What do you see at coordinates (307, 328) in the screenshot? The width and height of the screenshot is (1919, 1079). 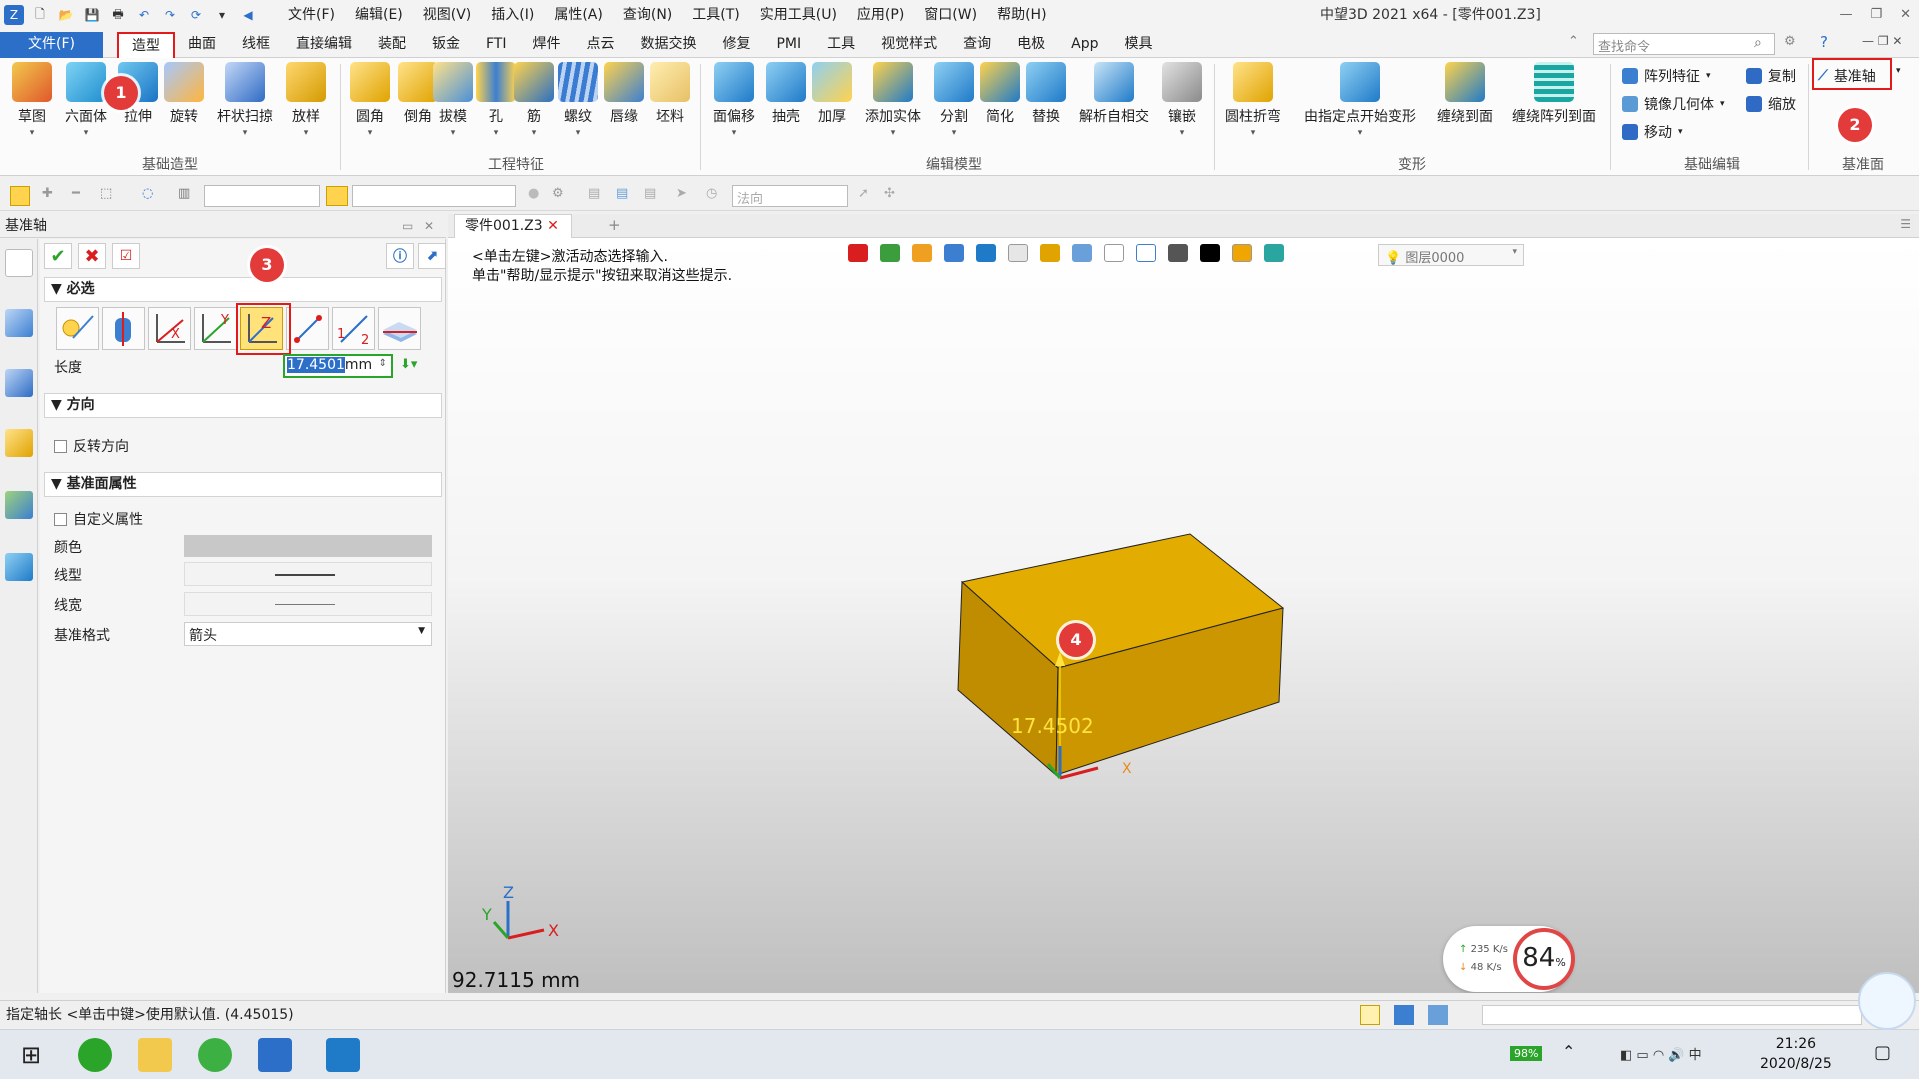 I see `method-two-points` at bounding box center [307, 328].